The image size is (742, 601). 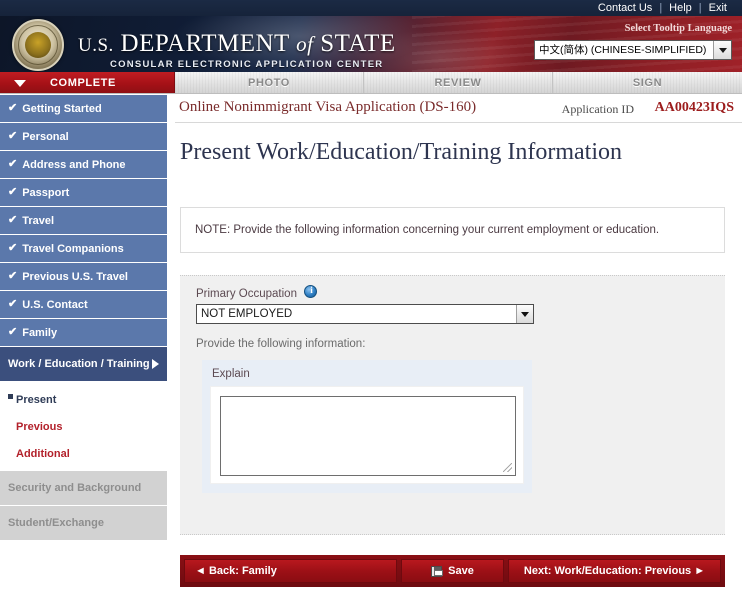 I want to click on back-button-label: ◄ Back: Family, so click(x=236, y=571).